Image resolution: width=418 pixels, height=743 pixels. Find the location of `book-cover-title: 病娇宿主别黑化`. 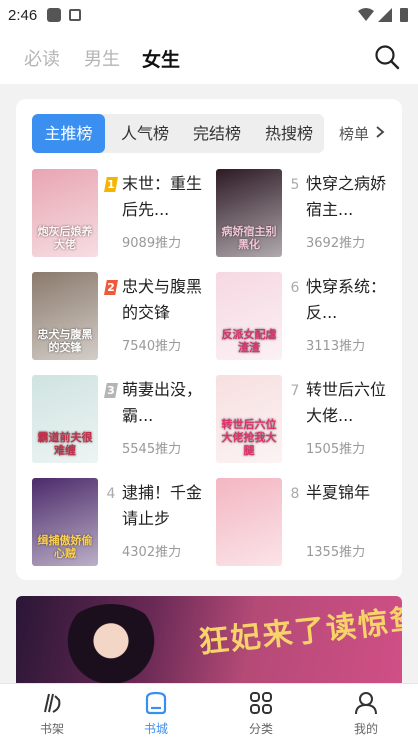

book-cover-title: 病娇宿主别黑化 is located at coordinates (249, 238).